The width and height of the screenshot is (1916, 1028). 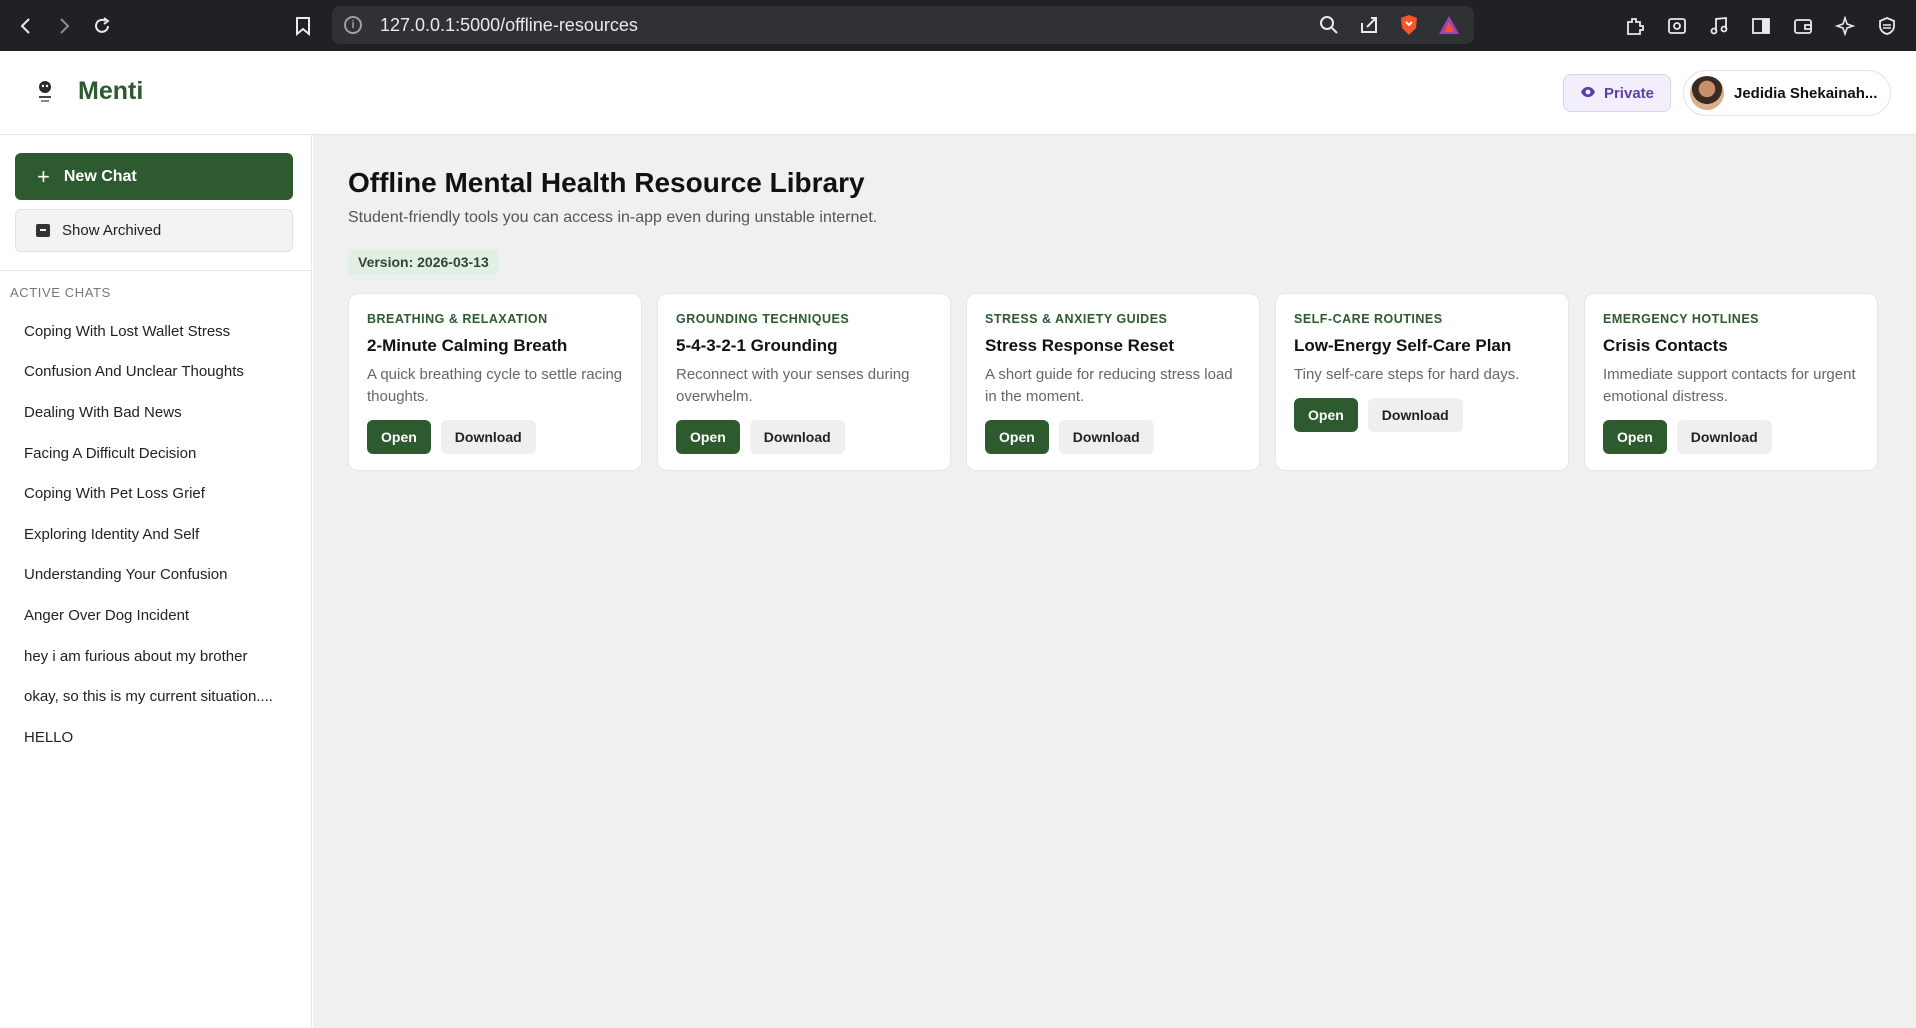 I want to click on chat-list-item: Exploring Identity And Self, so click(x=159, y=534).